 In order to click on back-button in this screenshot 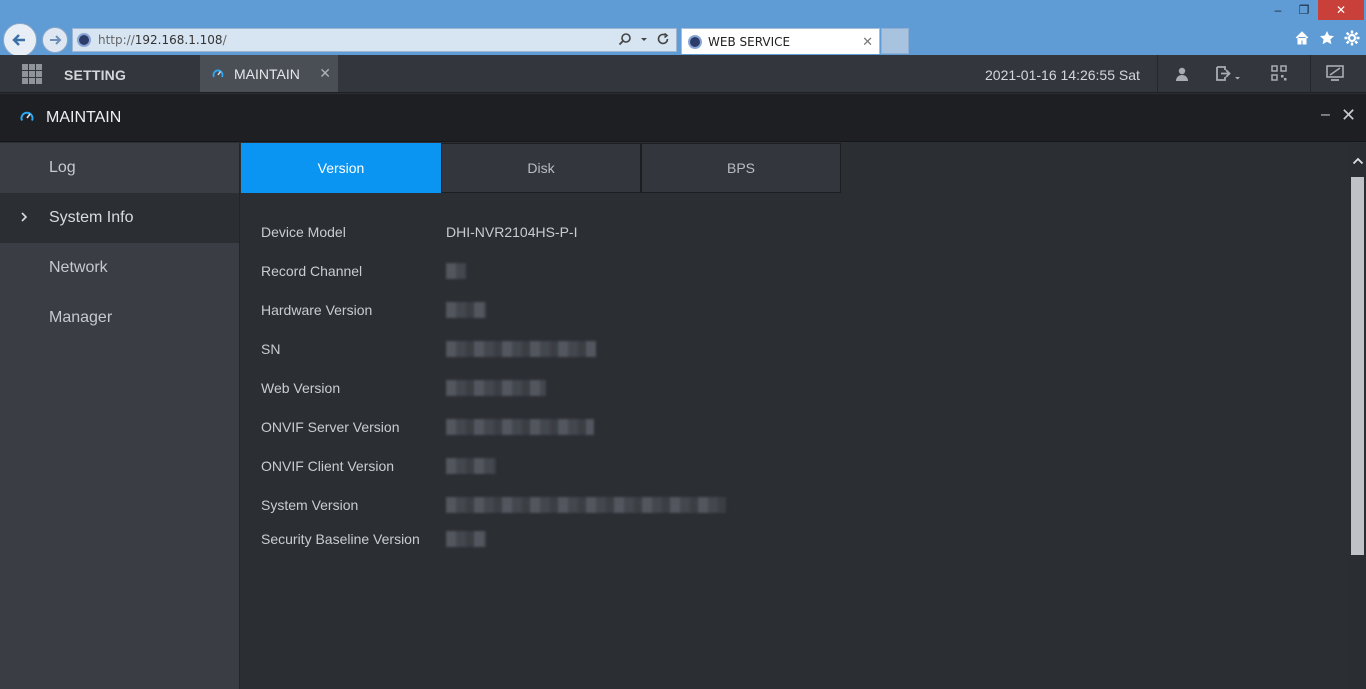, I will do `click(20, 40)`.